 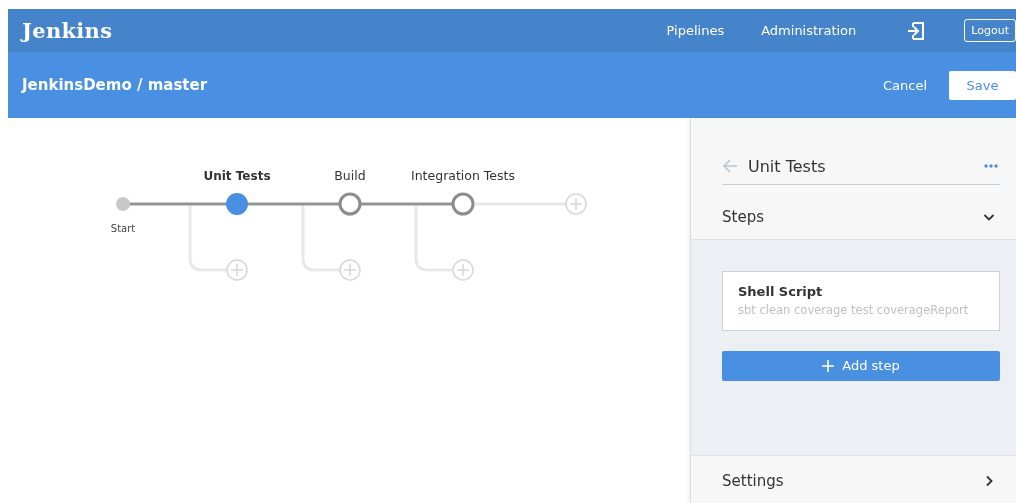 I want to click on section-title: Steps, so click(x=743, y=216).